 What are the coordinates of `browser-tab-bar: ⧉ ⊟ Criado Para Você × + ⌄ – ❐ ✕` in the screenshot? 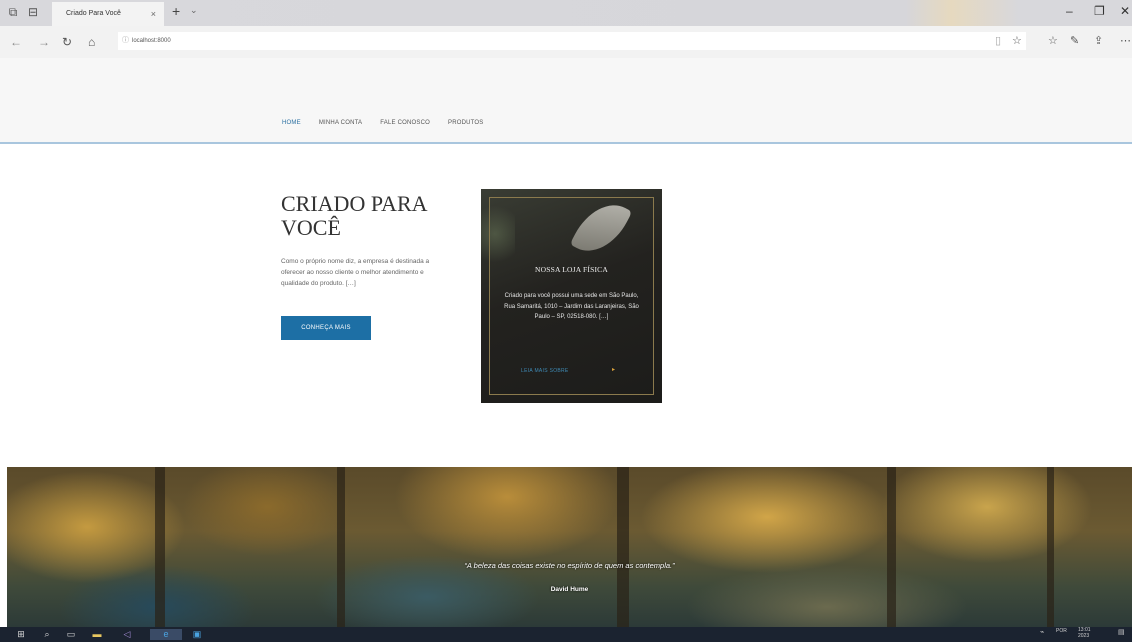 It's located at (566, 13).